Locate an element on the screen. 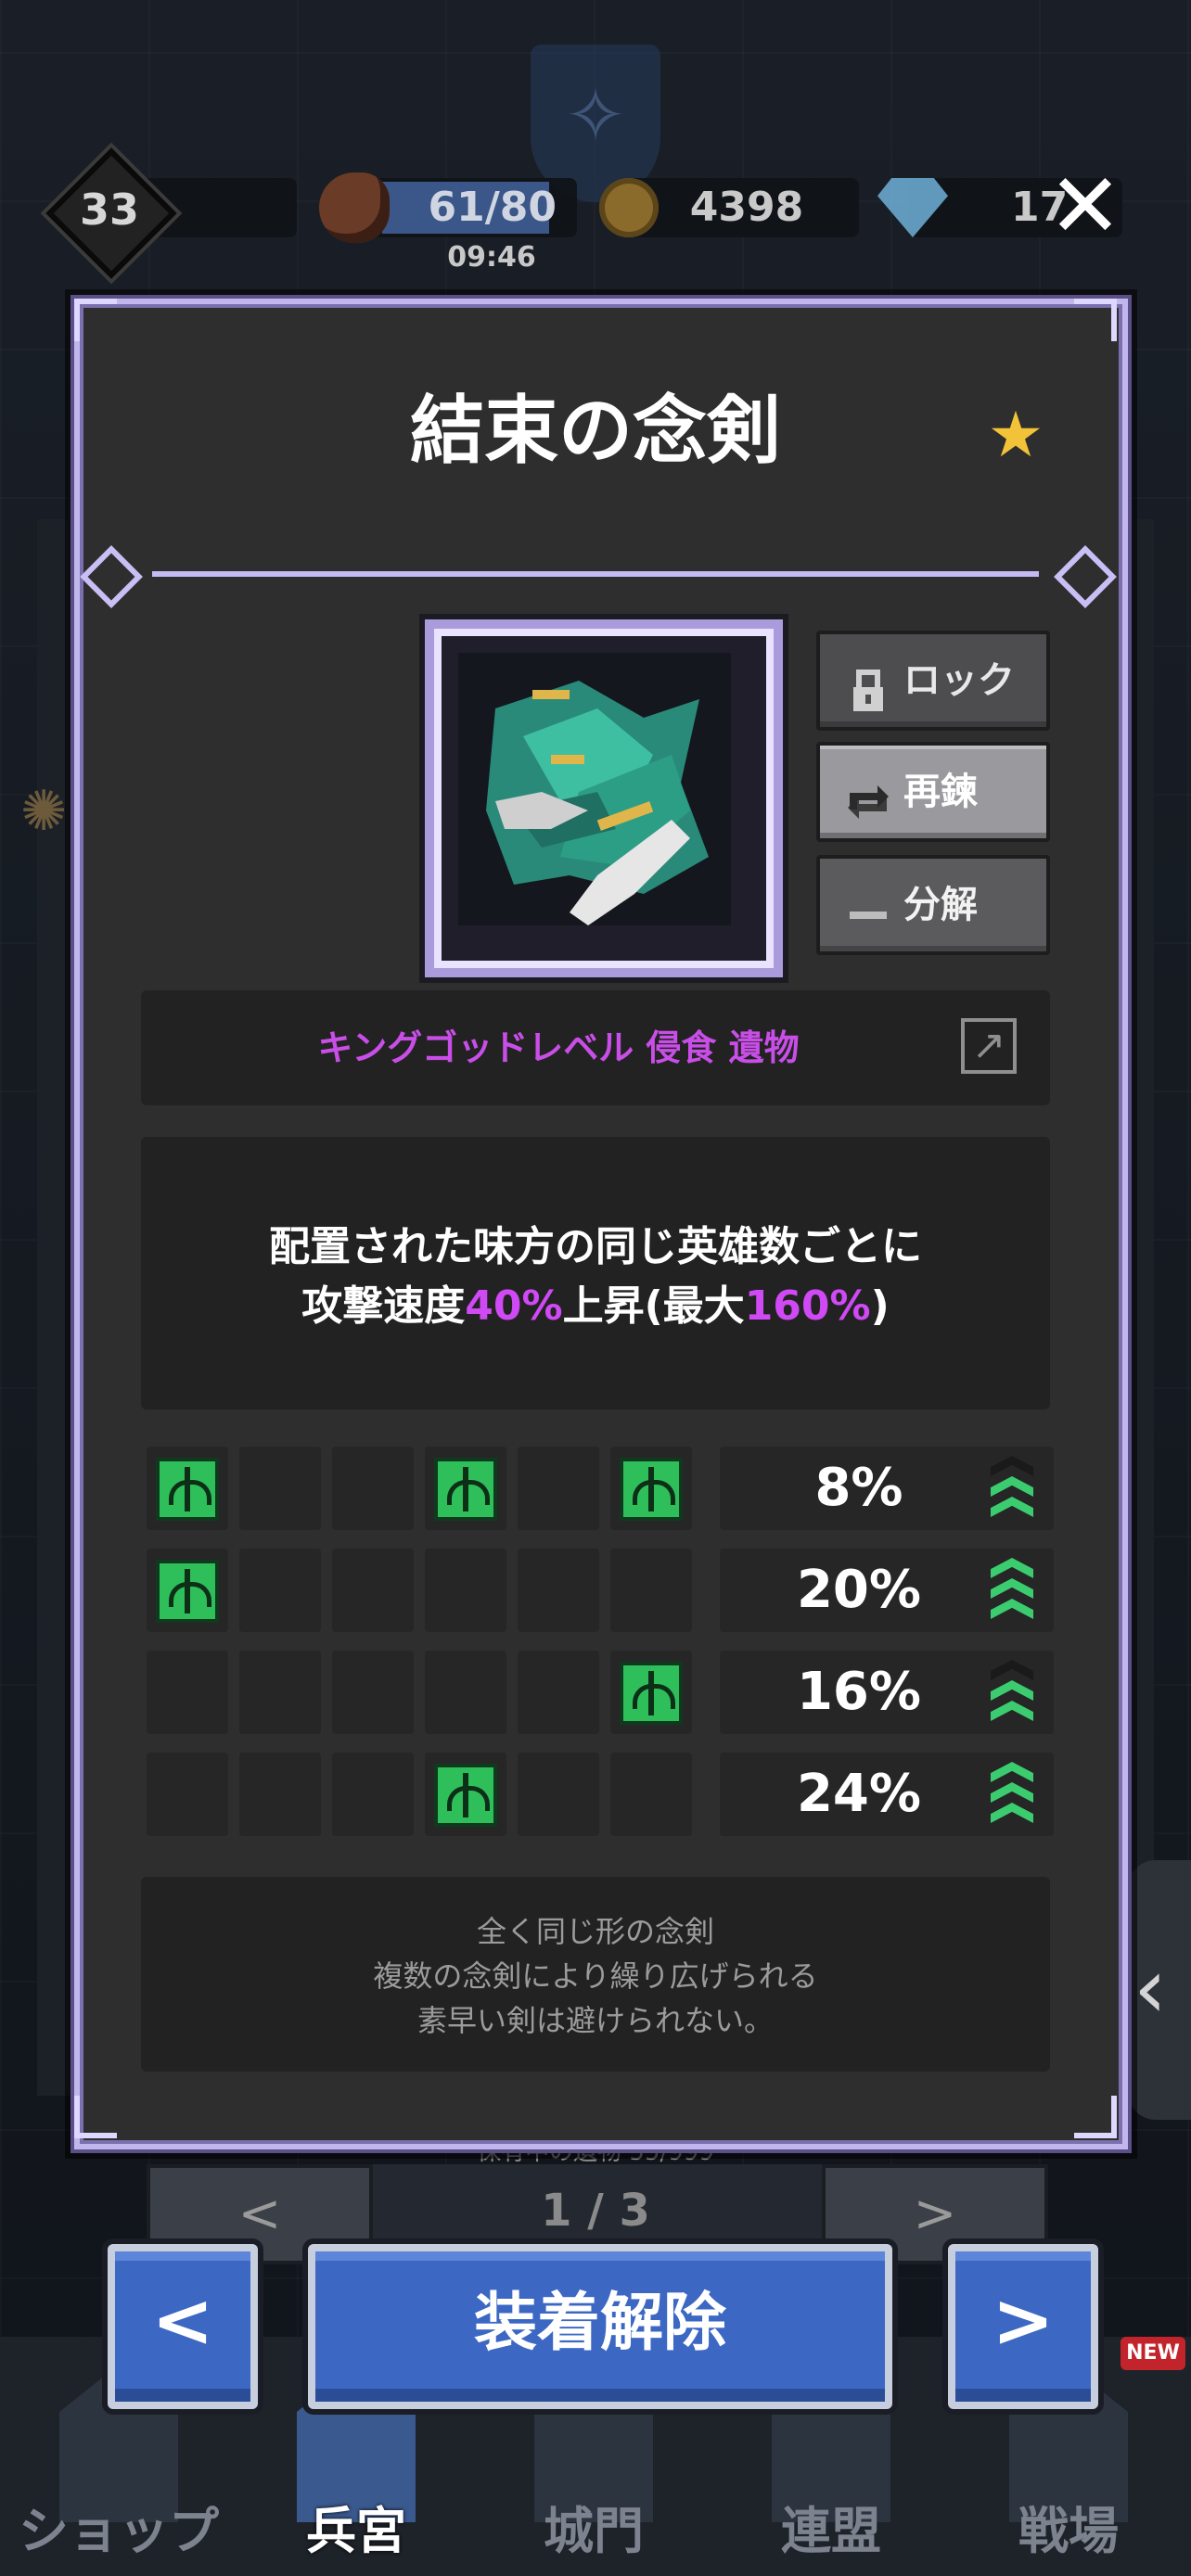  nav-alliance-label: 連盟 is located at coordinates (831, 2531).